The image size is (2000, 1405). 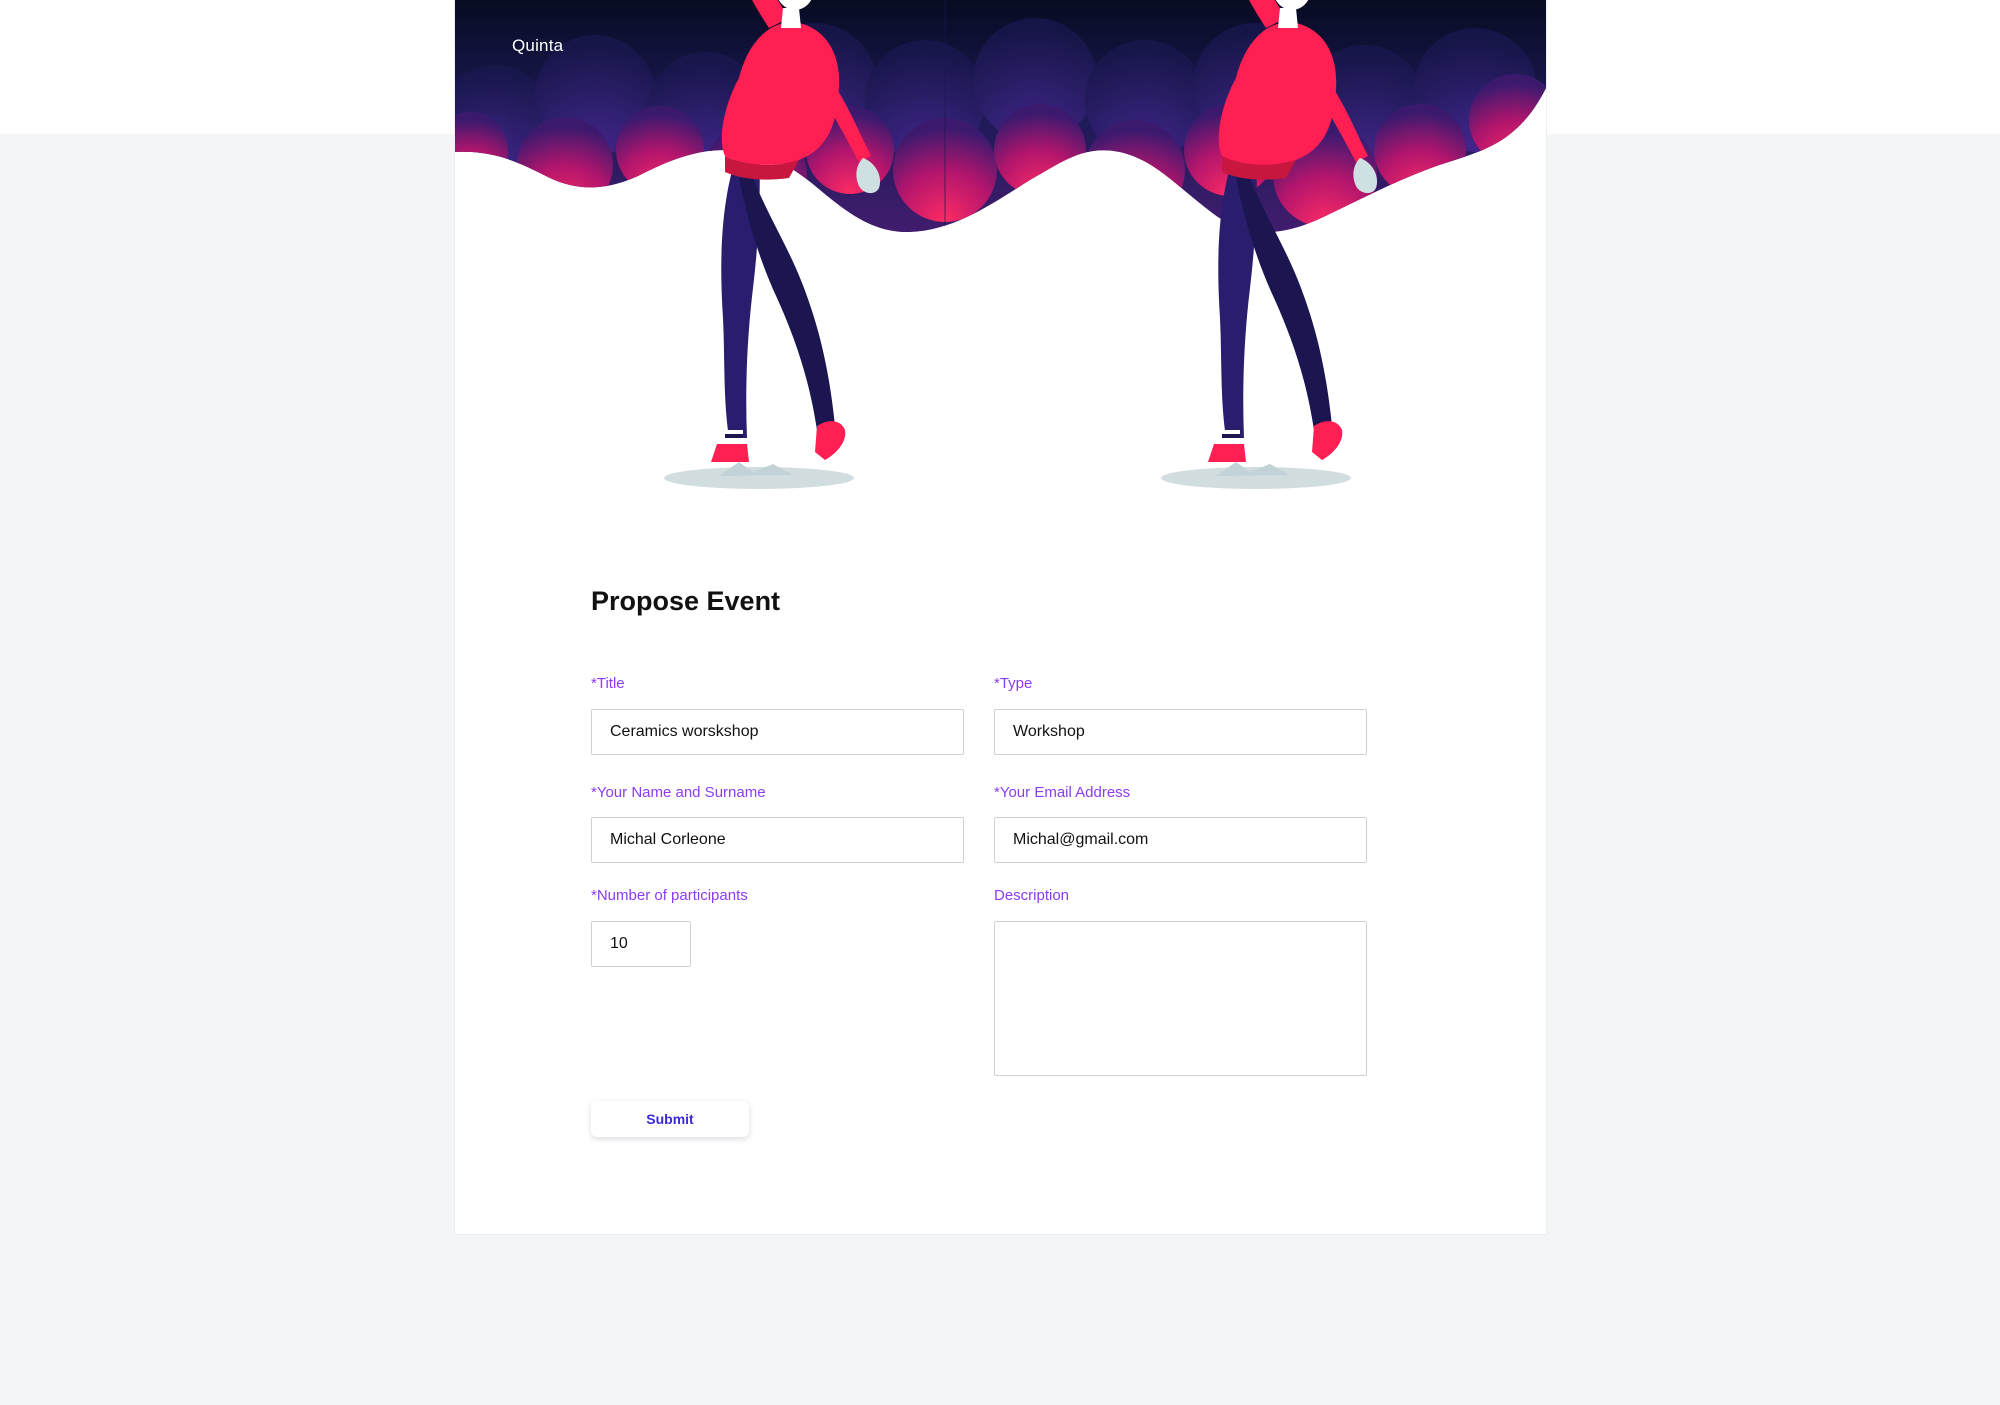 I want to click on email-label: *Your Email Address, so click(x=1062, y=792).